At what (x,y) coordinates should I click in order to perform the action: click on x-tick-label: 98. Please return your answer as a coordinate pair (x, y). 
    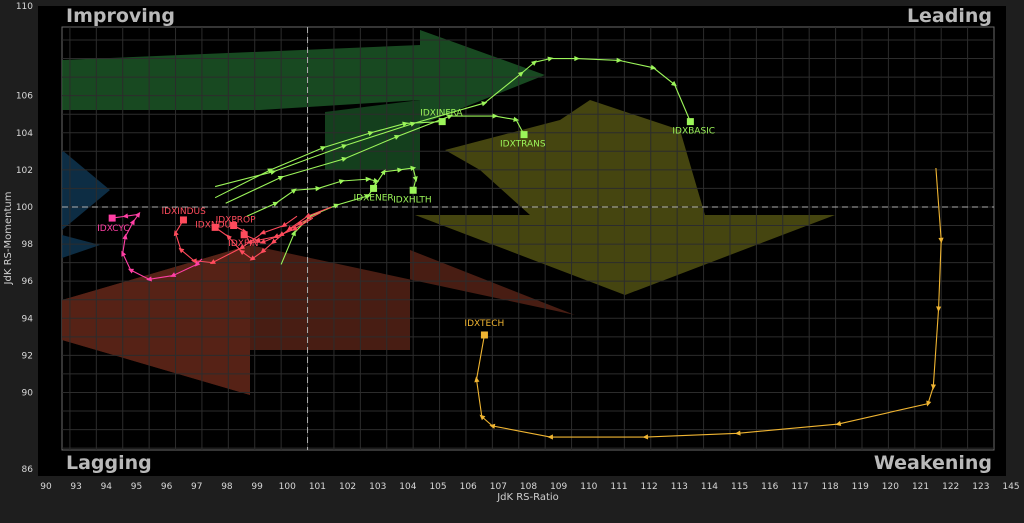
    Looking at the image, I should click on (227, 487).